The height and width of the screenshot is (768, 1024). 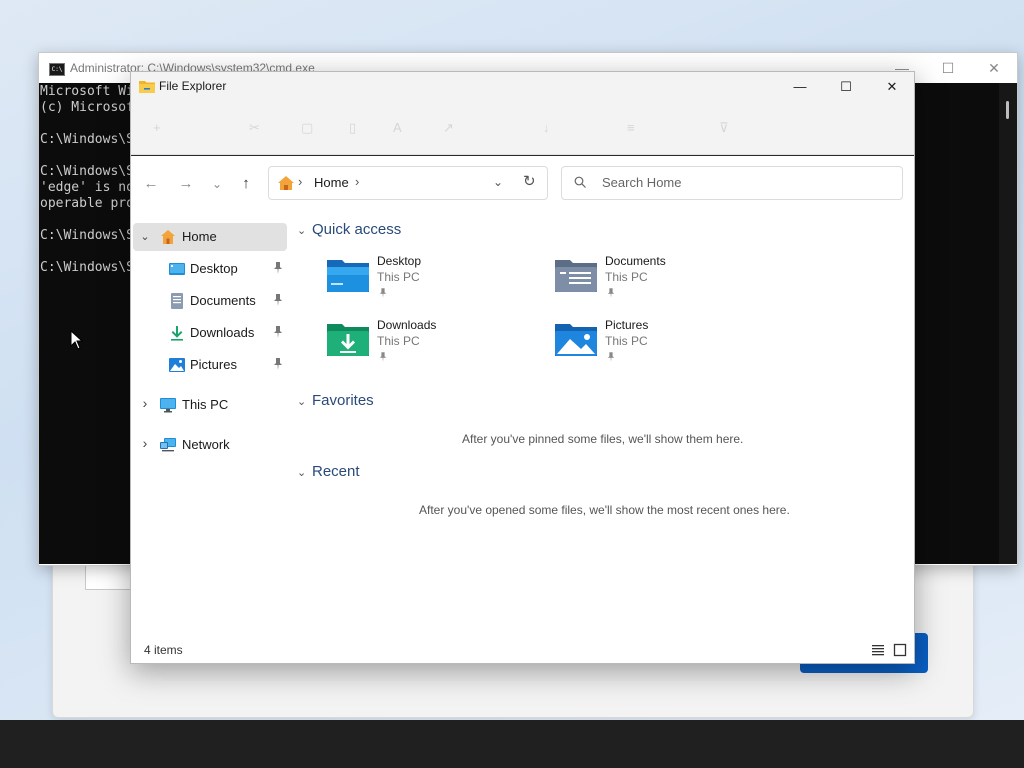 What do you see at coordinates (437, 277) in the screenshot?
I see `quick-access-item-desktop: Desktop This PC` at bounding box center [437, 277].